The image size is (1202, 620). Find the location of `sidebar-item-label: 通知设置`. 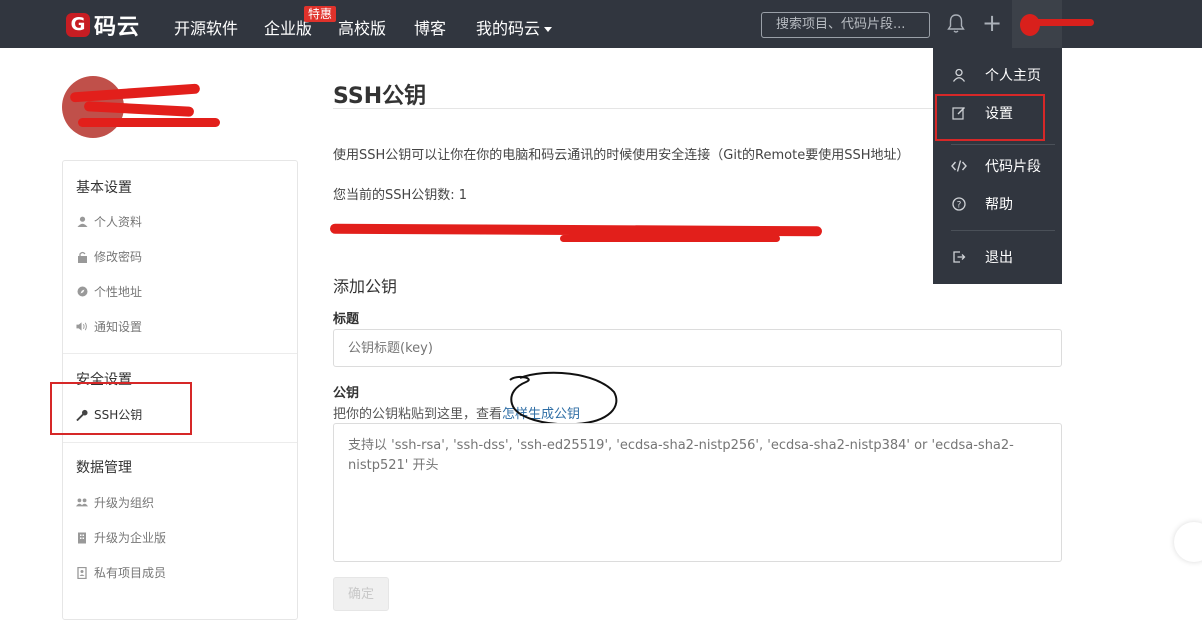

sidebar-item-label: 通知设置 is located at coordinates (118, 327).